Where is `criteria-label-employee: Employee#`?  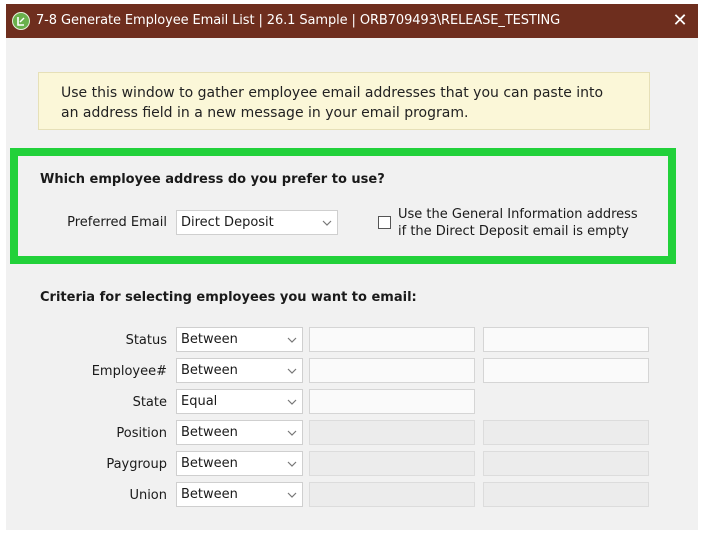
criteria-label-employee: Employee# is located at coordinates (129, 371).